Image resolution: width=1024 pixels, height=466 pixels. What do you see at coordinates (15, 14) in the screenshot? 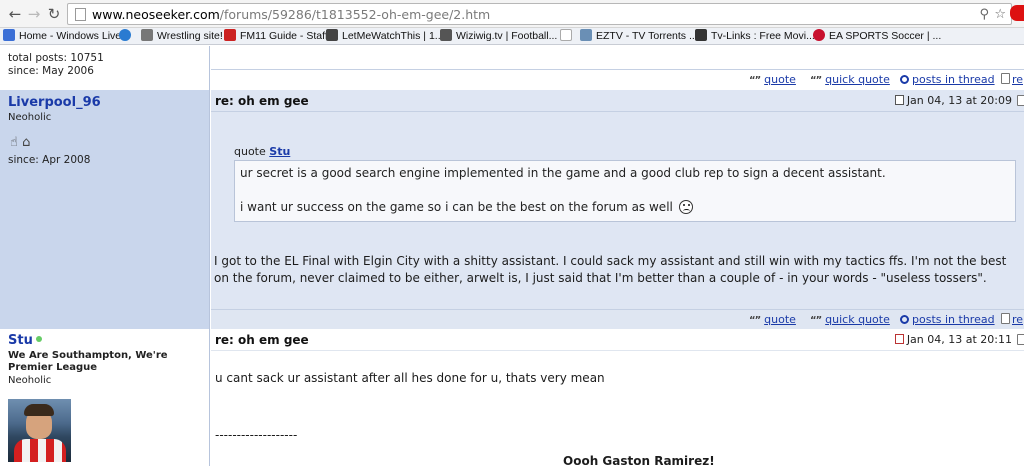
I see `back-button-icon: ←` at bounding box center [15, 14].